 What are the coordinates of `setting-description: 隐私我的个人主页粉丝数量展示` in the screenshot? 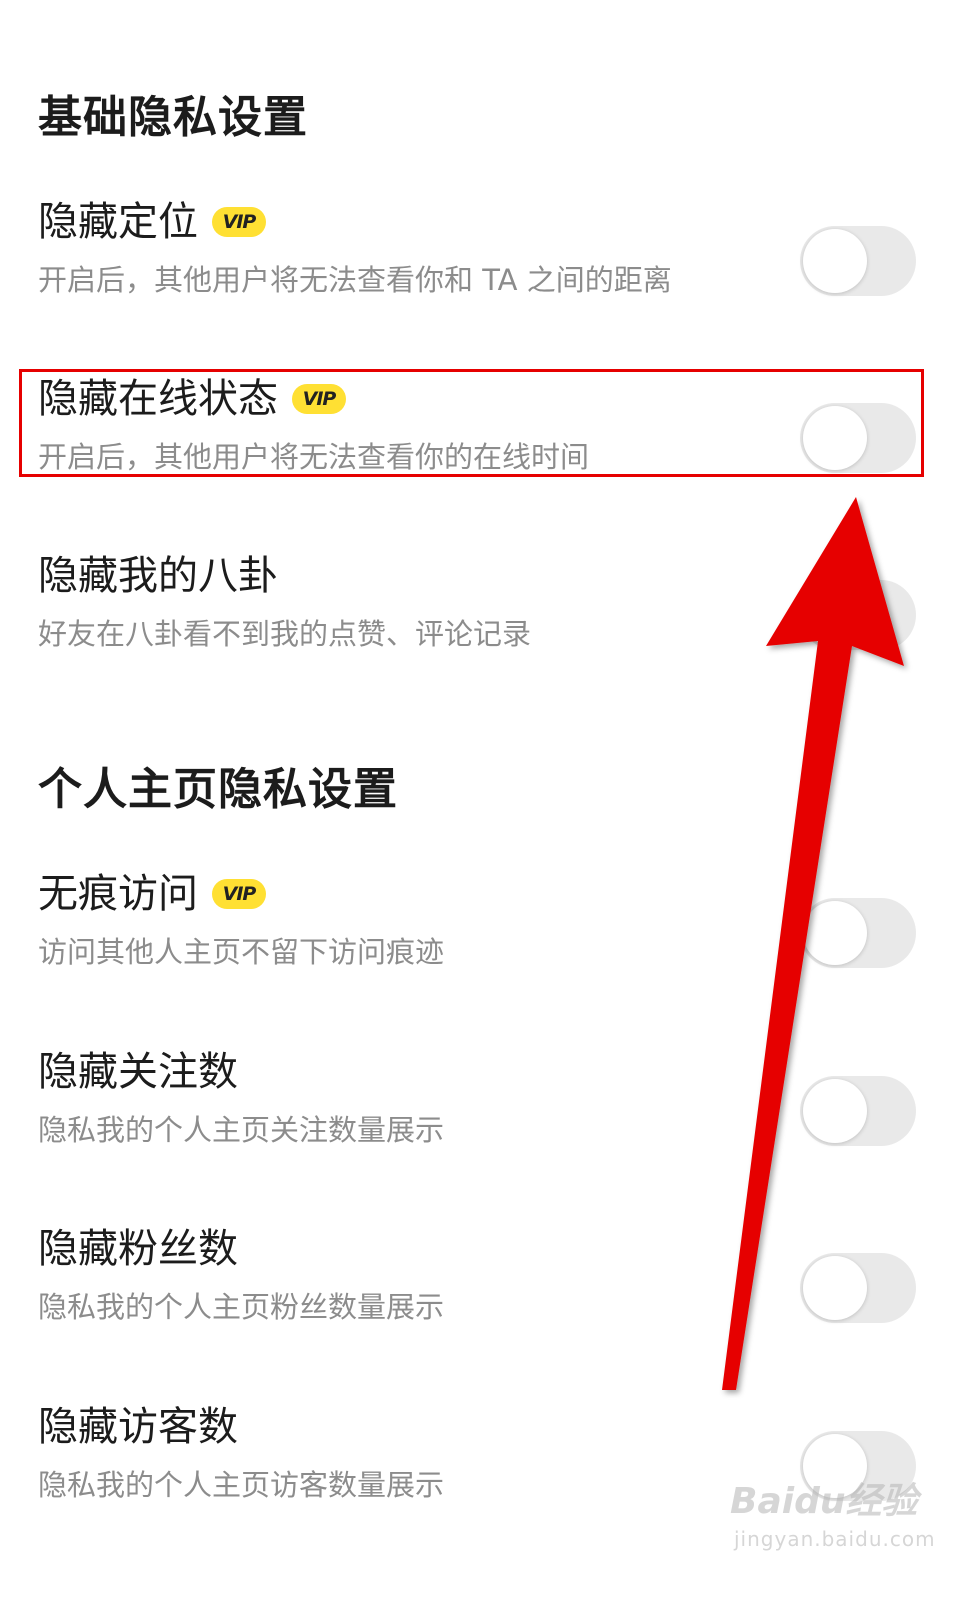 It's located at (241, 1307).